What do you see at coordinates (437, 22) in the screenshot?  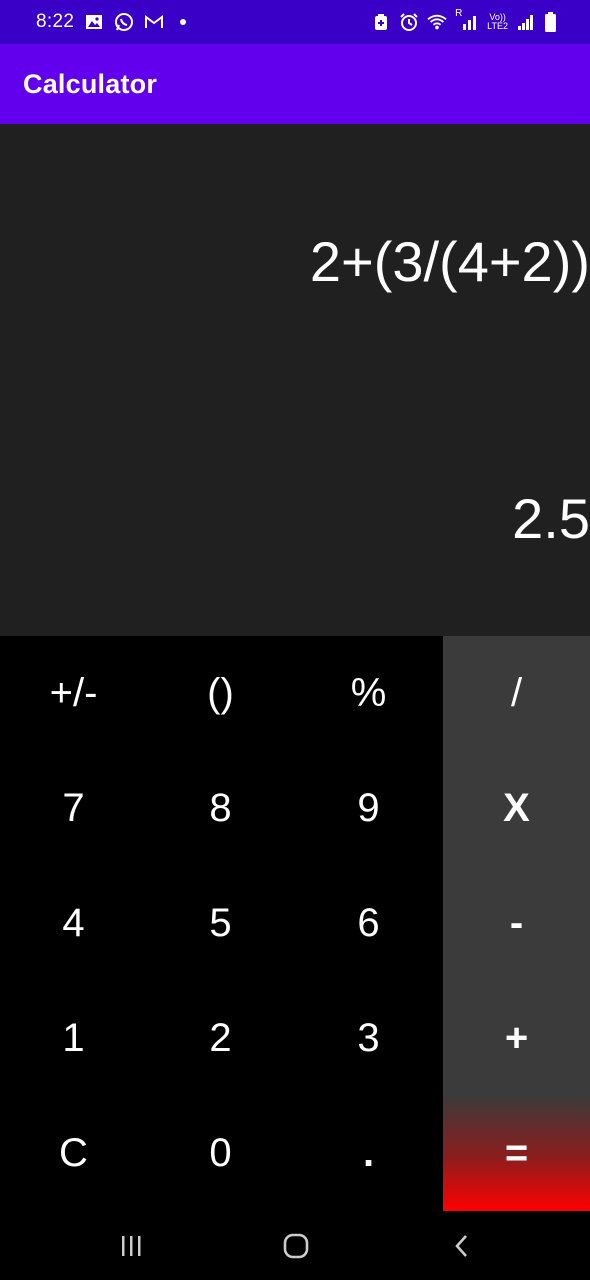 I see `wifi-icon` at bounding box center [437, 22].